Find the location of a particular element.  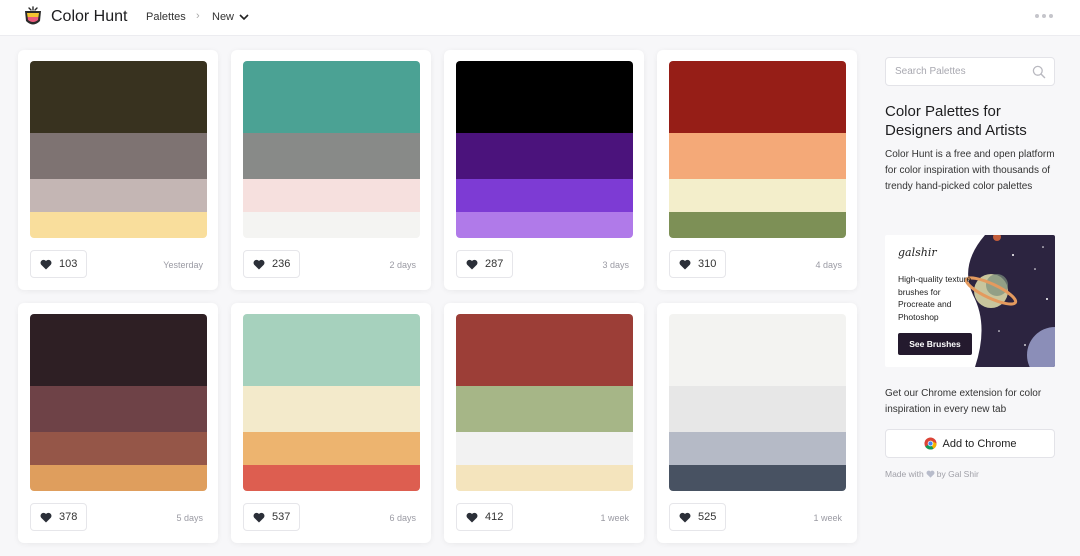

like-button: 103 is located at coordinates (58, 264).